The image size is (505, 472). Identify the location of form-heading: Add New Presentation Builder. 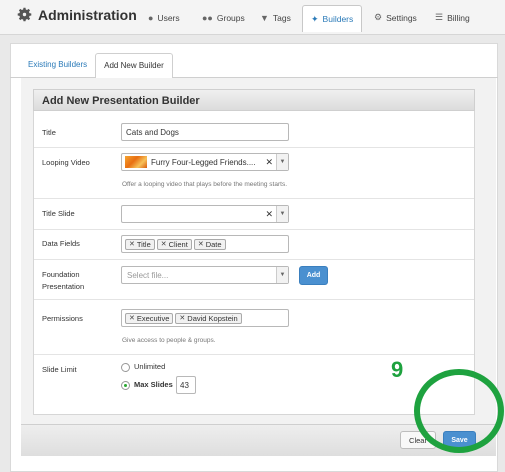
(121, 101).